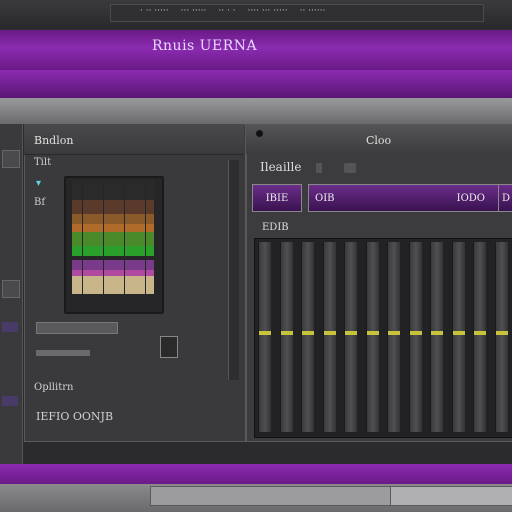 This screenshot has height=512, width=512. I want to click on slider-track, so click(77, 328).